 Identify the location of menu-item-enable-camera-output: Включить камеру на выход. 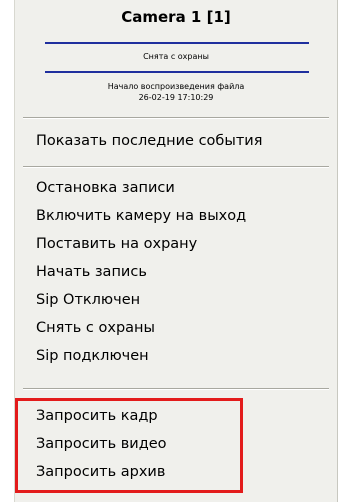
(141, 216).